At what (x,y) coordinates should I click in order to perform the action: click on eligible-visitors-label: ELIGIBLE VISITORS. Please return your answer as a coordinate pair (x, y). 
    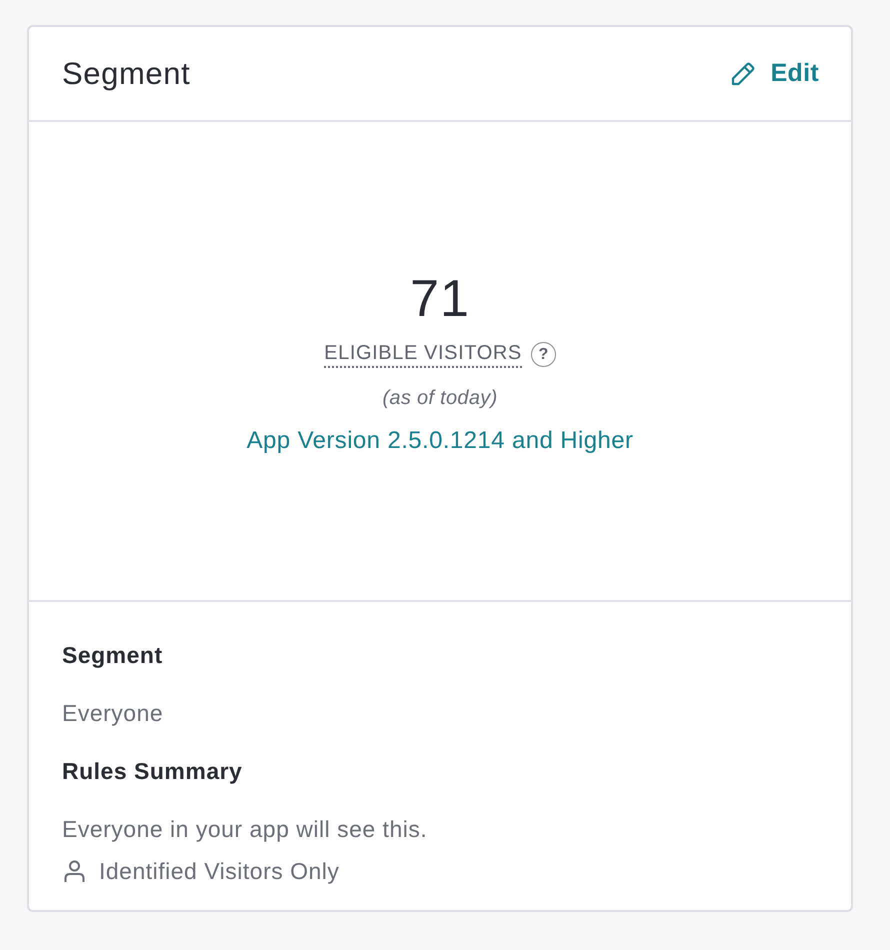
    Looking at the image, I should click on (423, 354).